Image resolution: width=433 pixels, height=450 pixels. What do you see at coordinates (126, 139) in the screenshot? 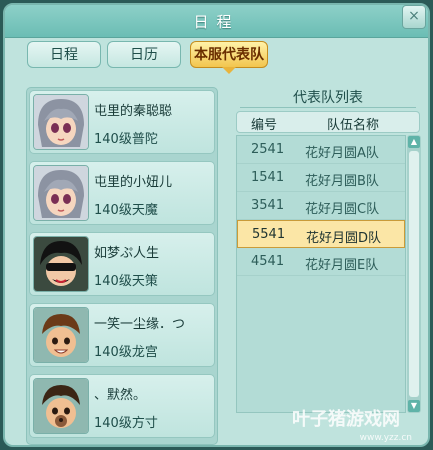
I see `member-level: 140级普陀` at bounding box center [126, 139].